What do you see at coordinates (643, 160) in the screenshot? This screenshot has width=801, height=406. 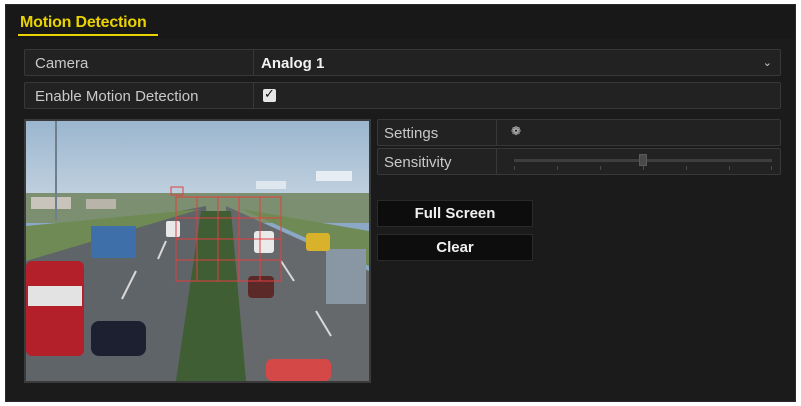 I see `sensitivity-slider-handle` at bounding box center [643, 160].